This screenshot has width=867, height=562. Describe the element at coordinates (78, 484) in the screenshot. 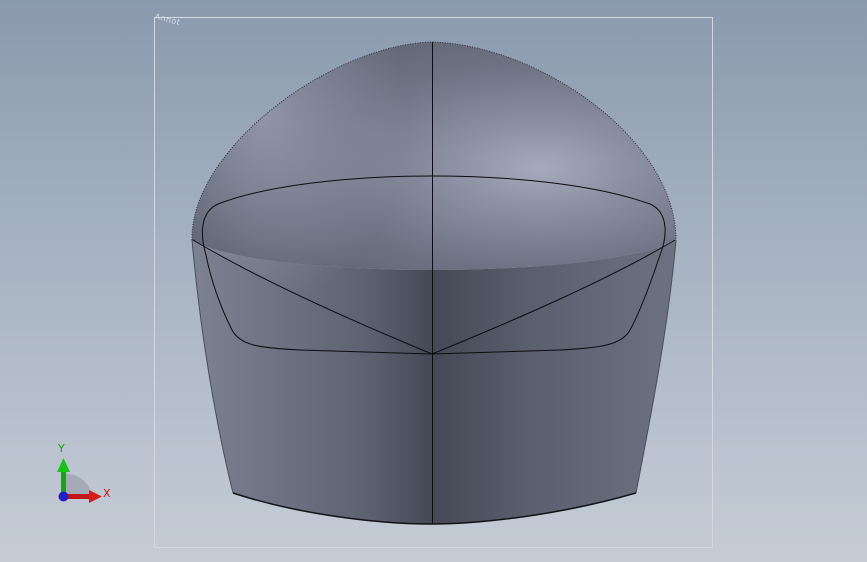

I see `triad-rotation-arc` at that location.